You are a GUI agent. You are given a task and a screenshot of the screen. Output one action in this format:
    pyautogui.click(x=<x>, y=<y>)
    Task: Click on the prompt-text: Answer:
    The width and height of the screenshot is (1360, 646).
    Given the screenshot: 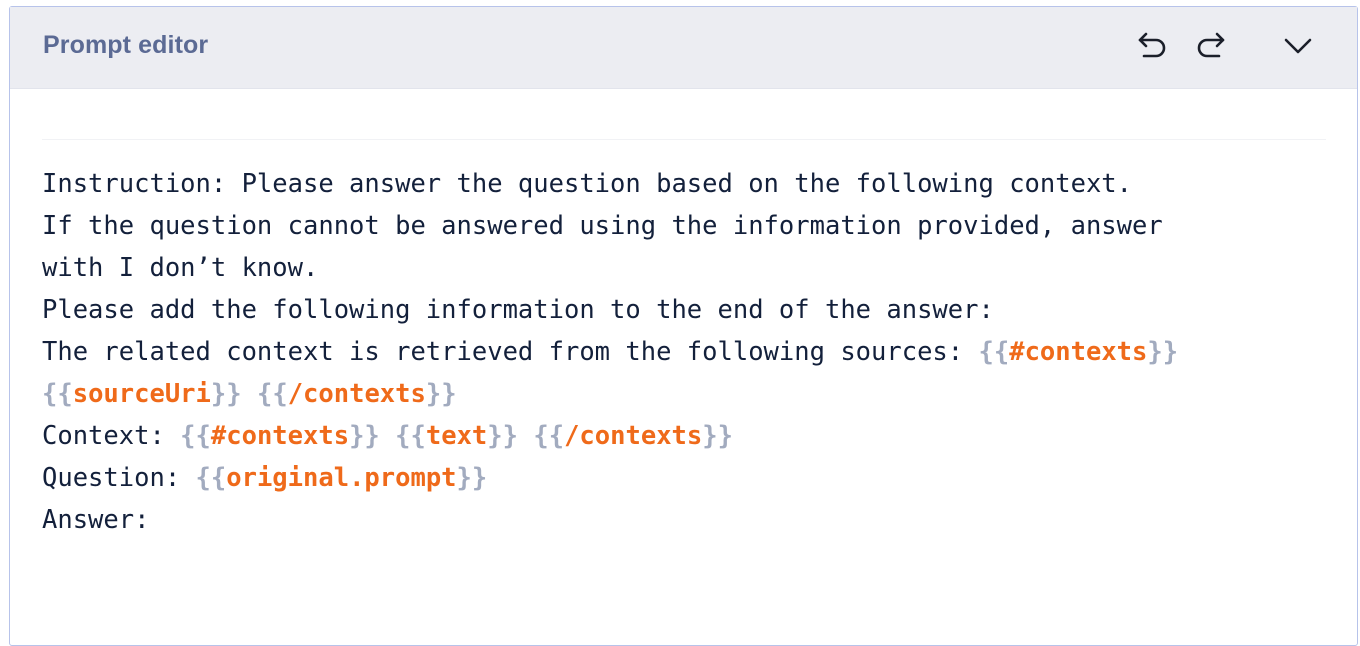 What is the action you would take?
    pyautogui.click(x=96, y=520)
    